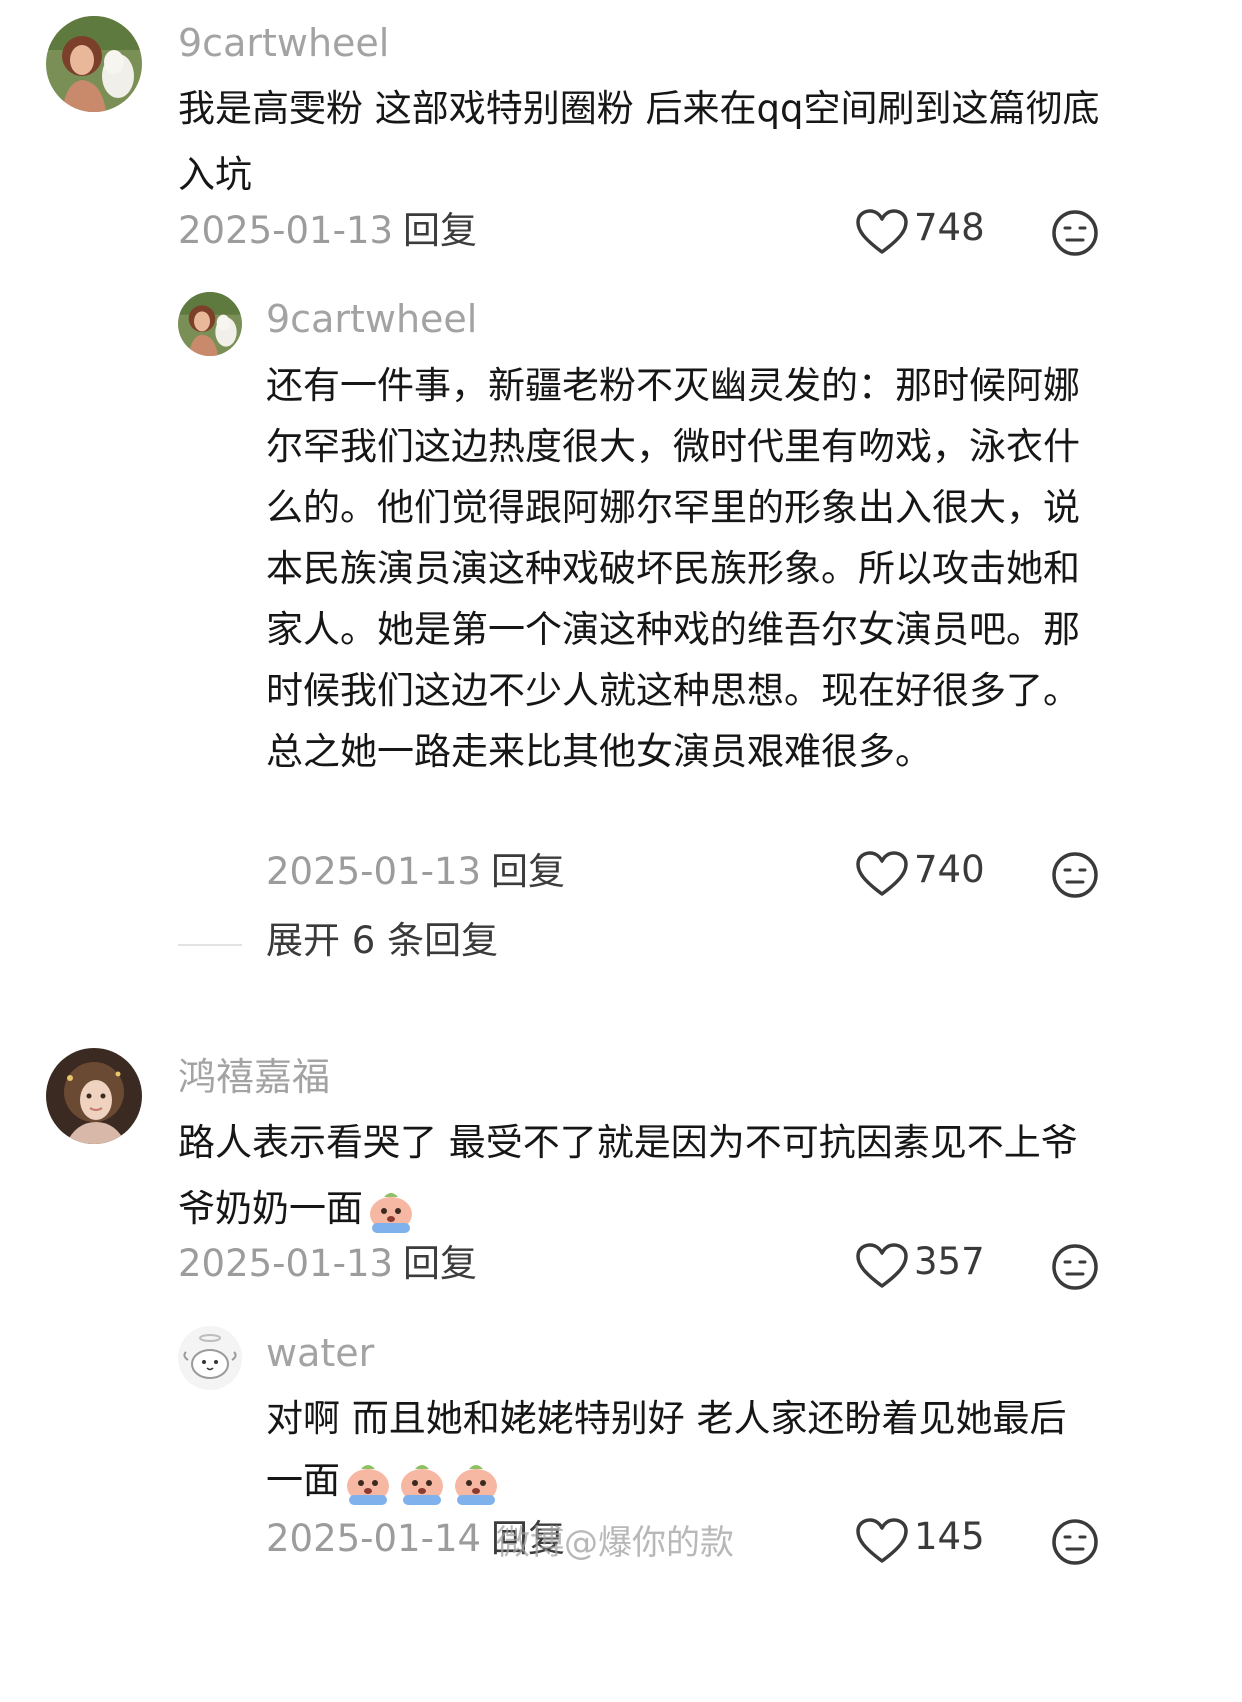  Describe the element at coordinates (949, 1536) in the screenshot. I see `like-count: 145` at that location.